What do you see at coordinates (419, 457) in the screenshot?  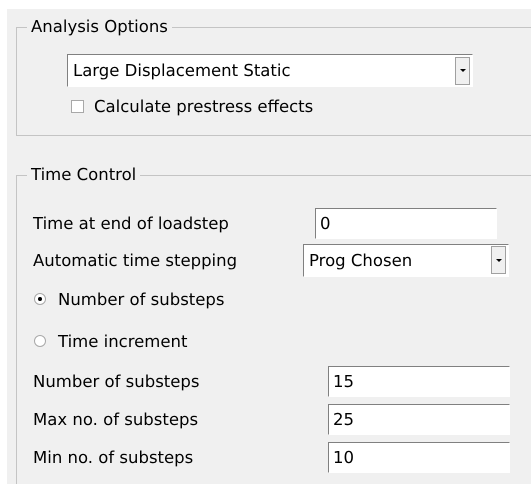 I see `input-field: 10` at bounding box center [419, 457].